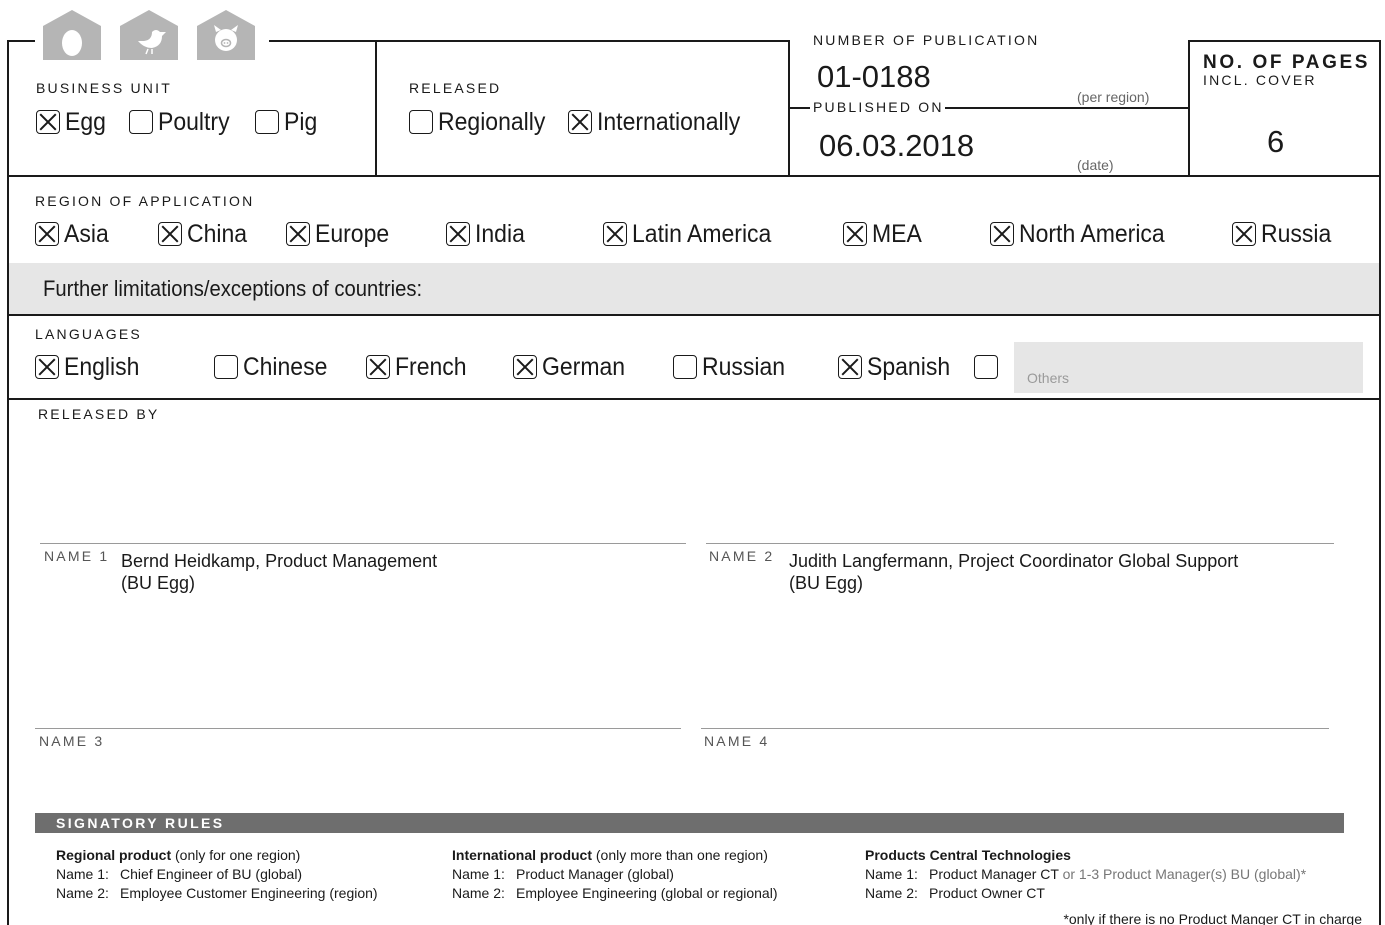  What do you see at coordinates (1048, 378) in the screenshot?
I see `others-placeholder: Others` at bounding box center [1048, 378].